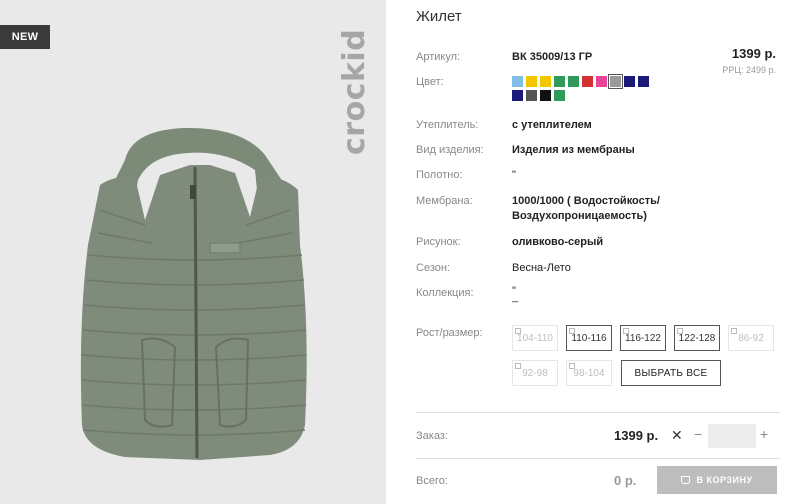  I want to click on size-label: Рост/размер:, so click(449, 333).